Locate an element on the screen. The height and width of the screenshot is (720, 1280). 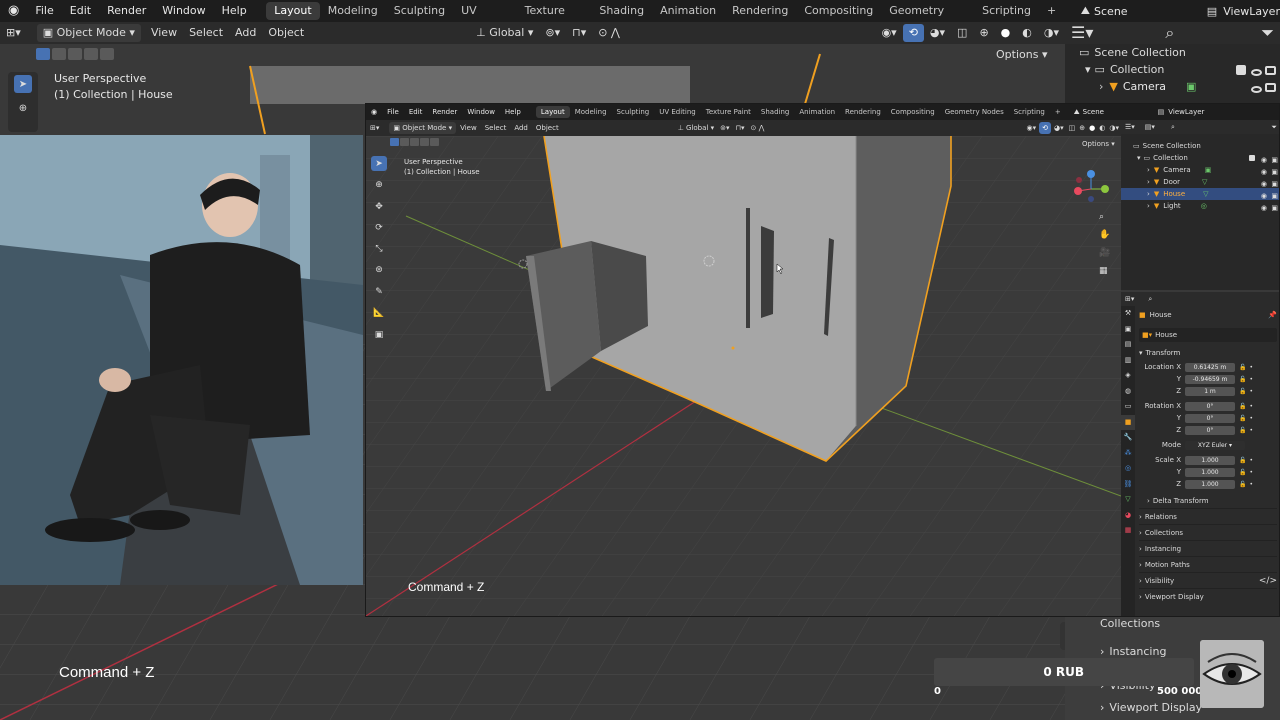
menu-view: View is located at coordinates (164, 33).